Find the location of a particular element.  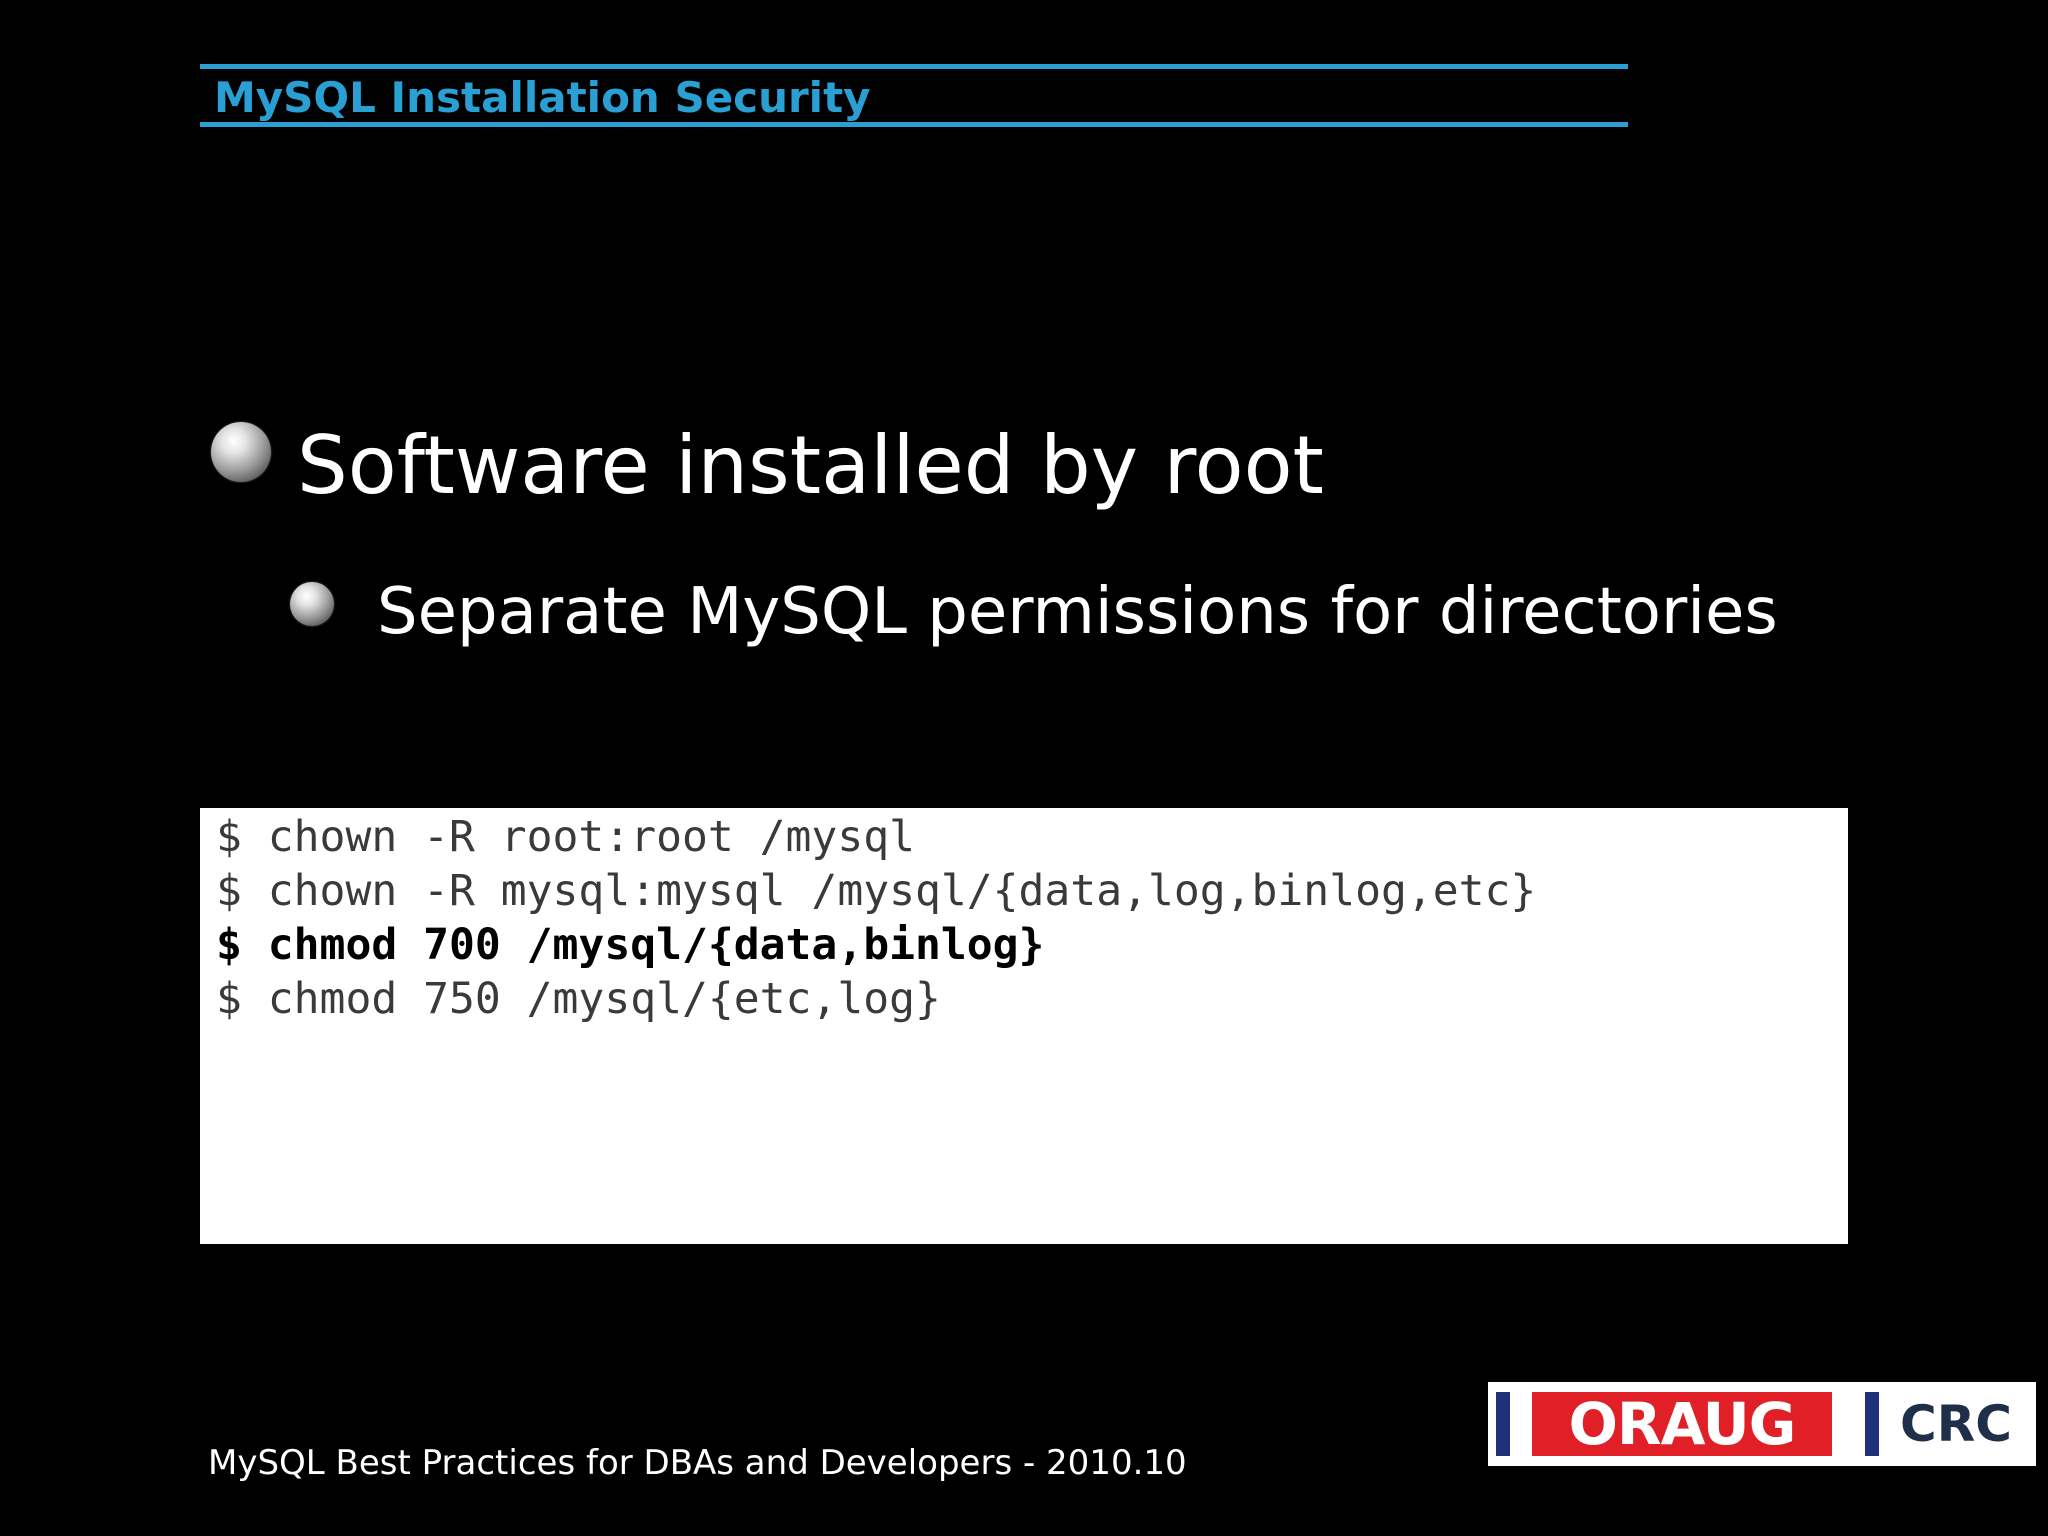

oraug-crc-logo: ORAUG CRC is located at coordinates (1762, 1424).